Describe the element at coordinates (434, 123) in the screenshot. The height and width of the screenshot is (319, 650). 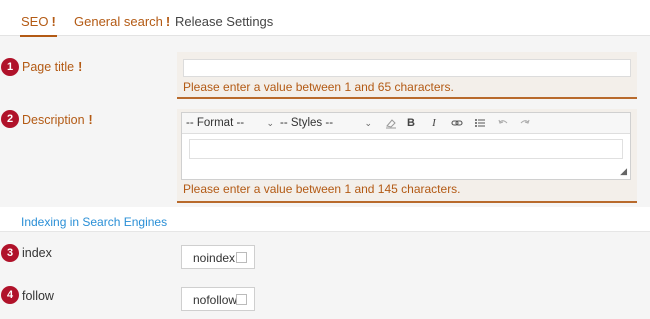
I see `italic-icon: I` at that location.